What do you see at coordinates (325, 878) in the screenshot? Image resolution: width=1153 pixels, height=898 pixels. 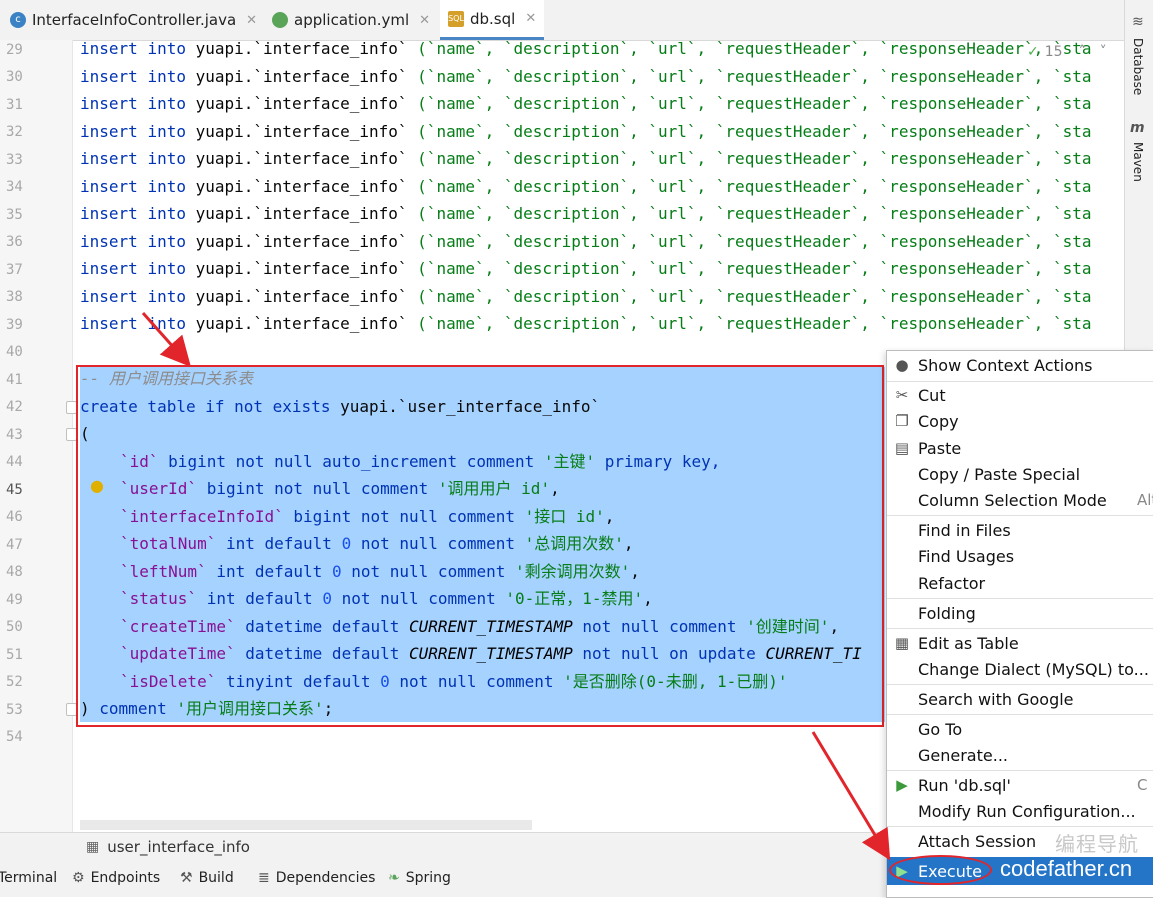 I see `dependencies-label: Dependencies` at bounding box center [325, 878].